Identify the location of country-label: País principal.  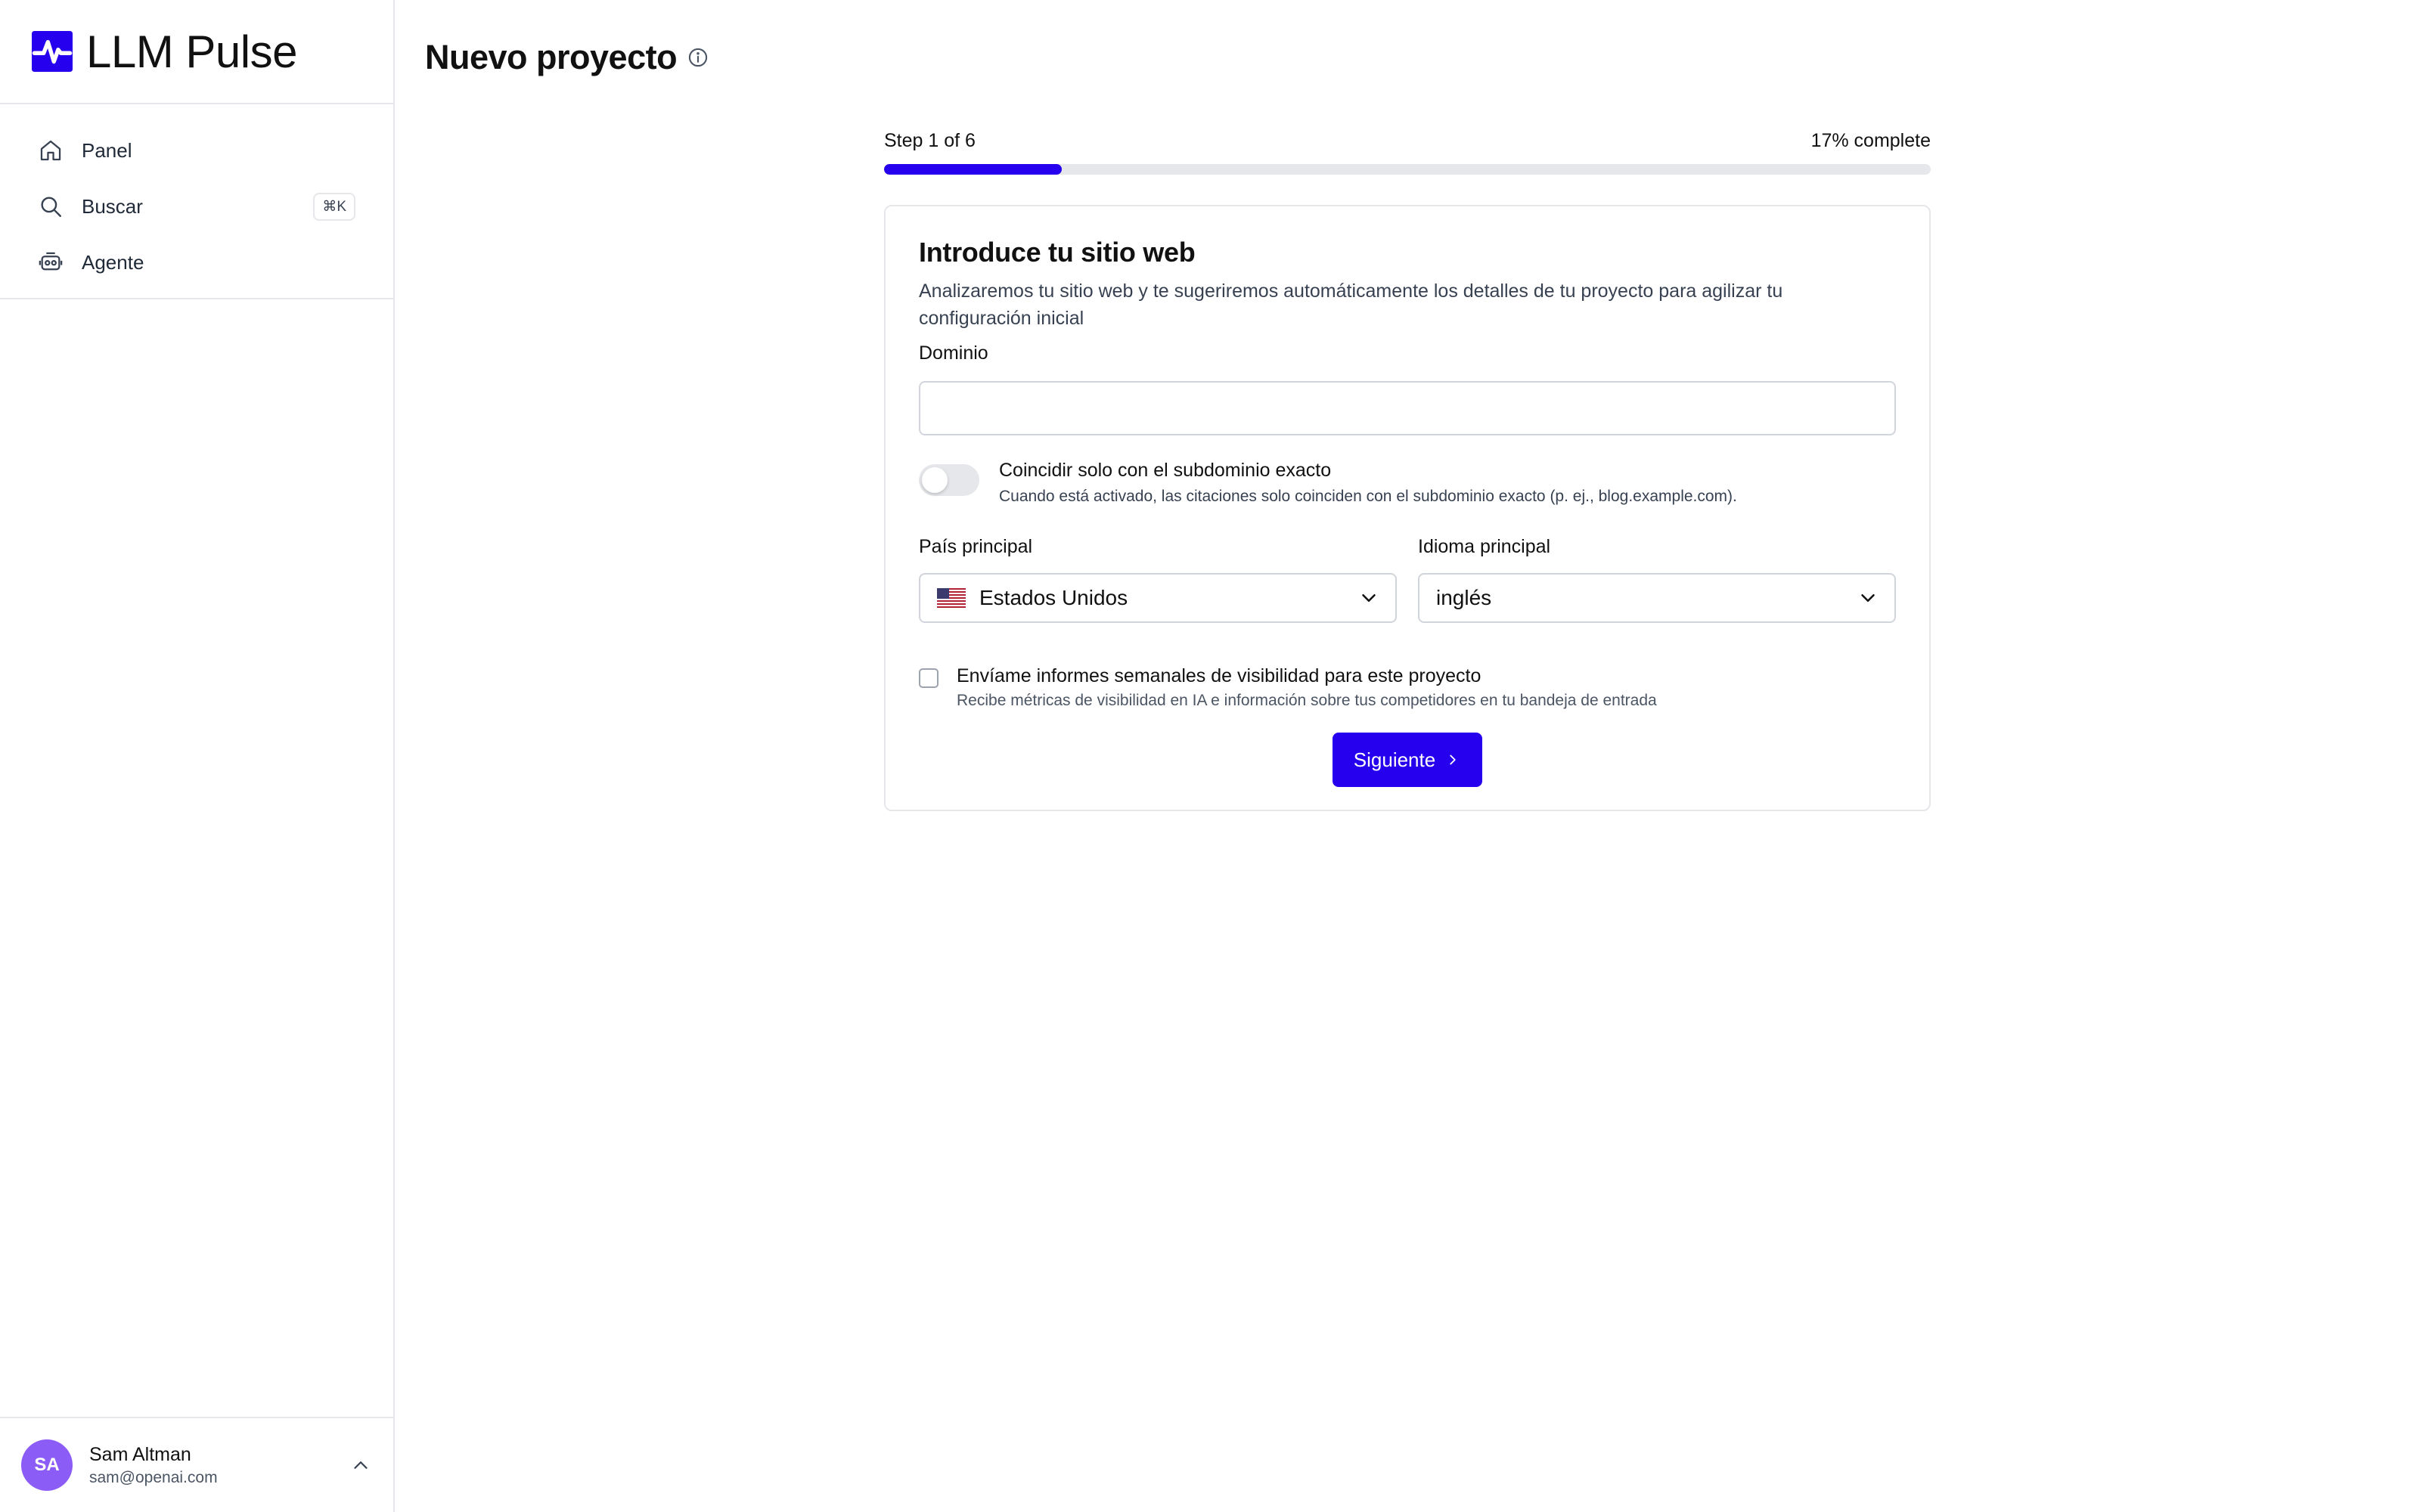
(976, 546).